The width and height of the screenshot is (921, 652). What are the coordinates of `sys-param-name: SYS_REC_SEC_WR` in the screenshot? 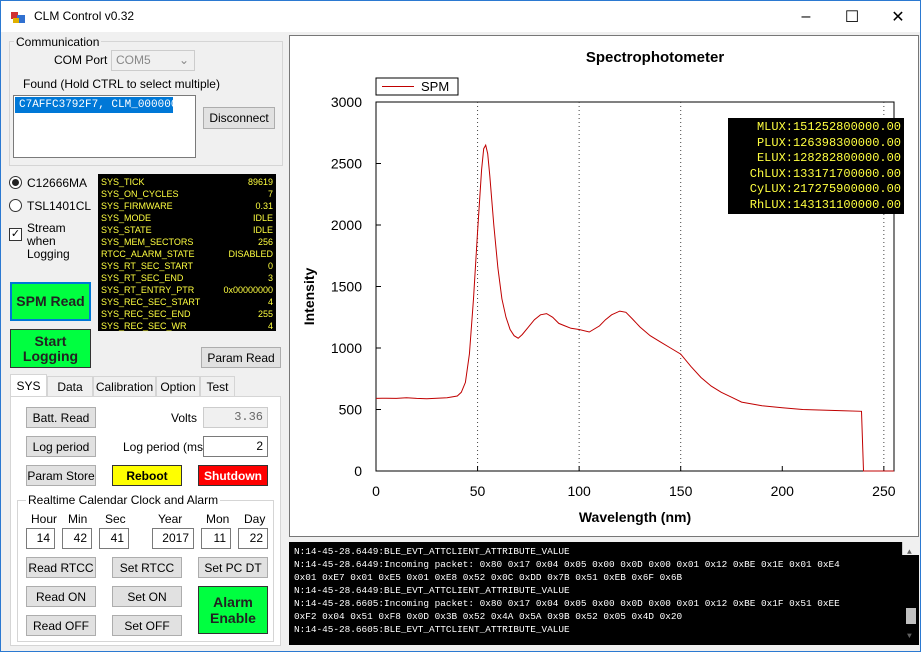 It's located at (144, 326).